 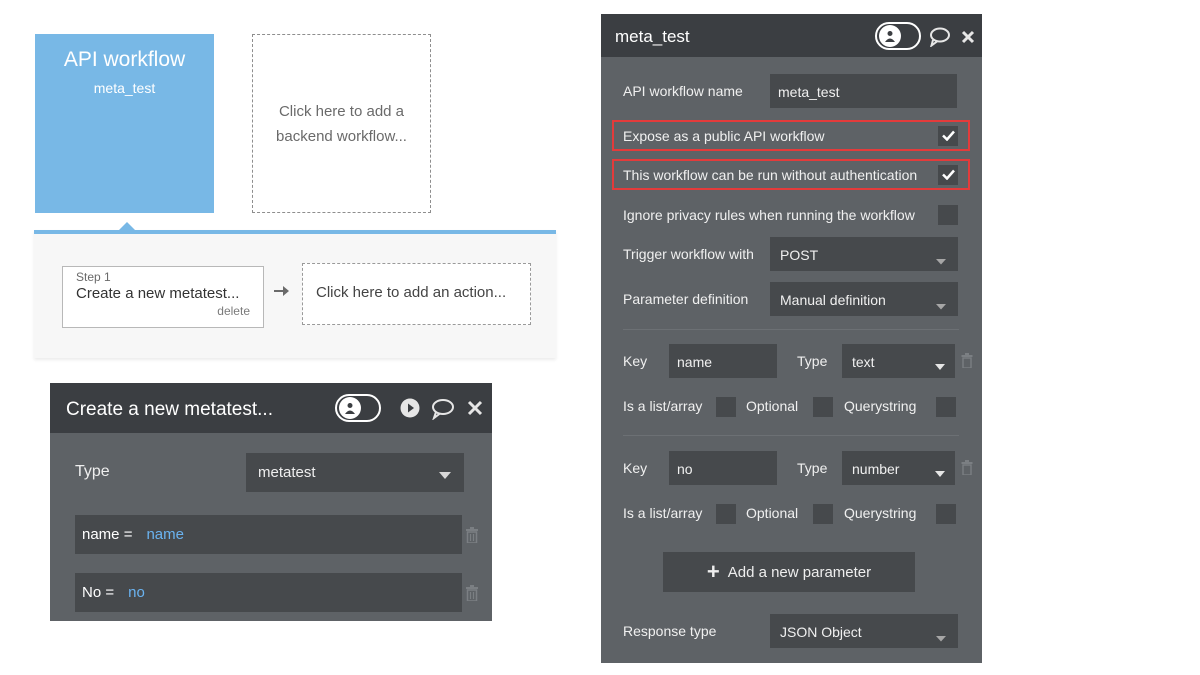 I want to click on paramdef-label: Parameter definition, so click(x=686, y=299).